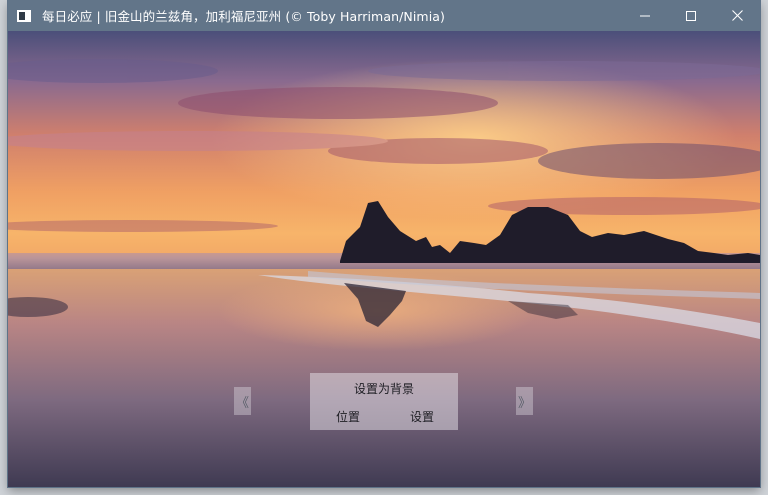 This screenshot has width=768, height=495. I want to click on previous-label: 《, so click(242, 403).